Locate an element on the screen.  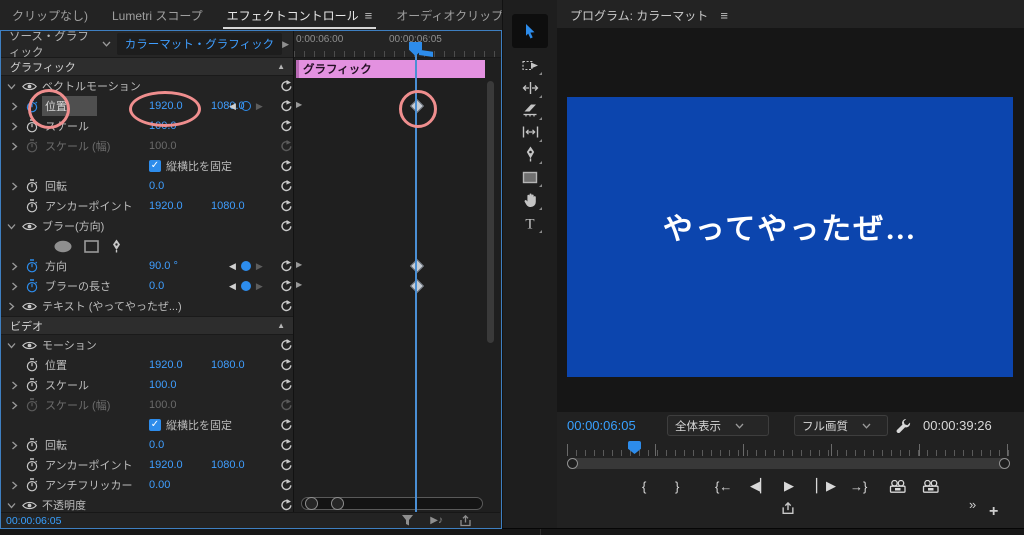
zoom-handle-right is located at coordinates (1004, 463).